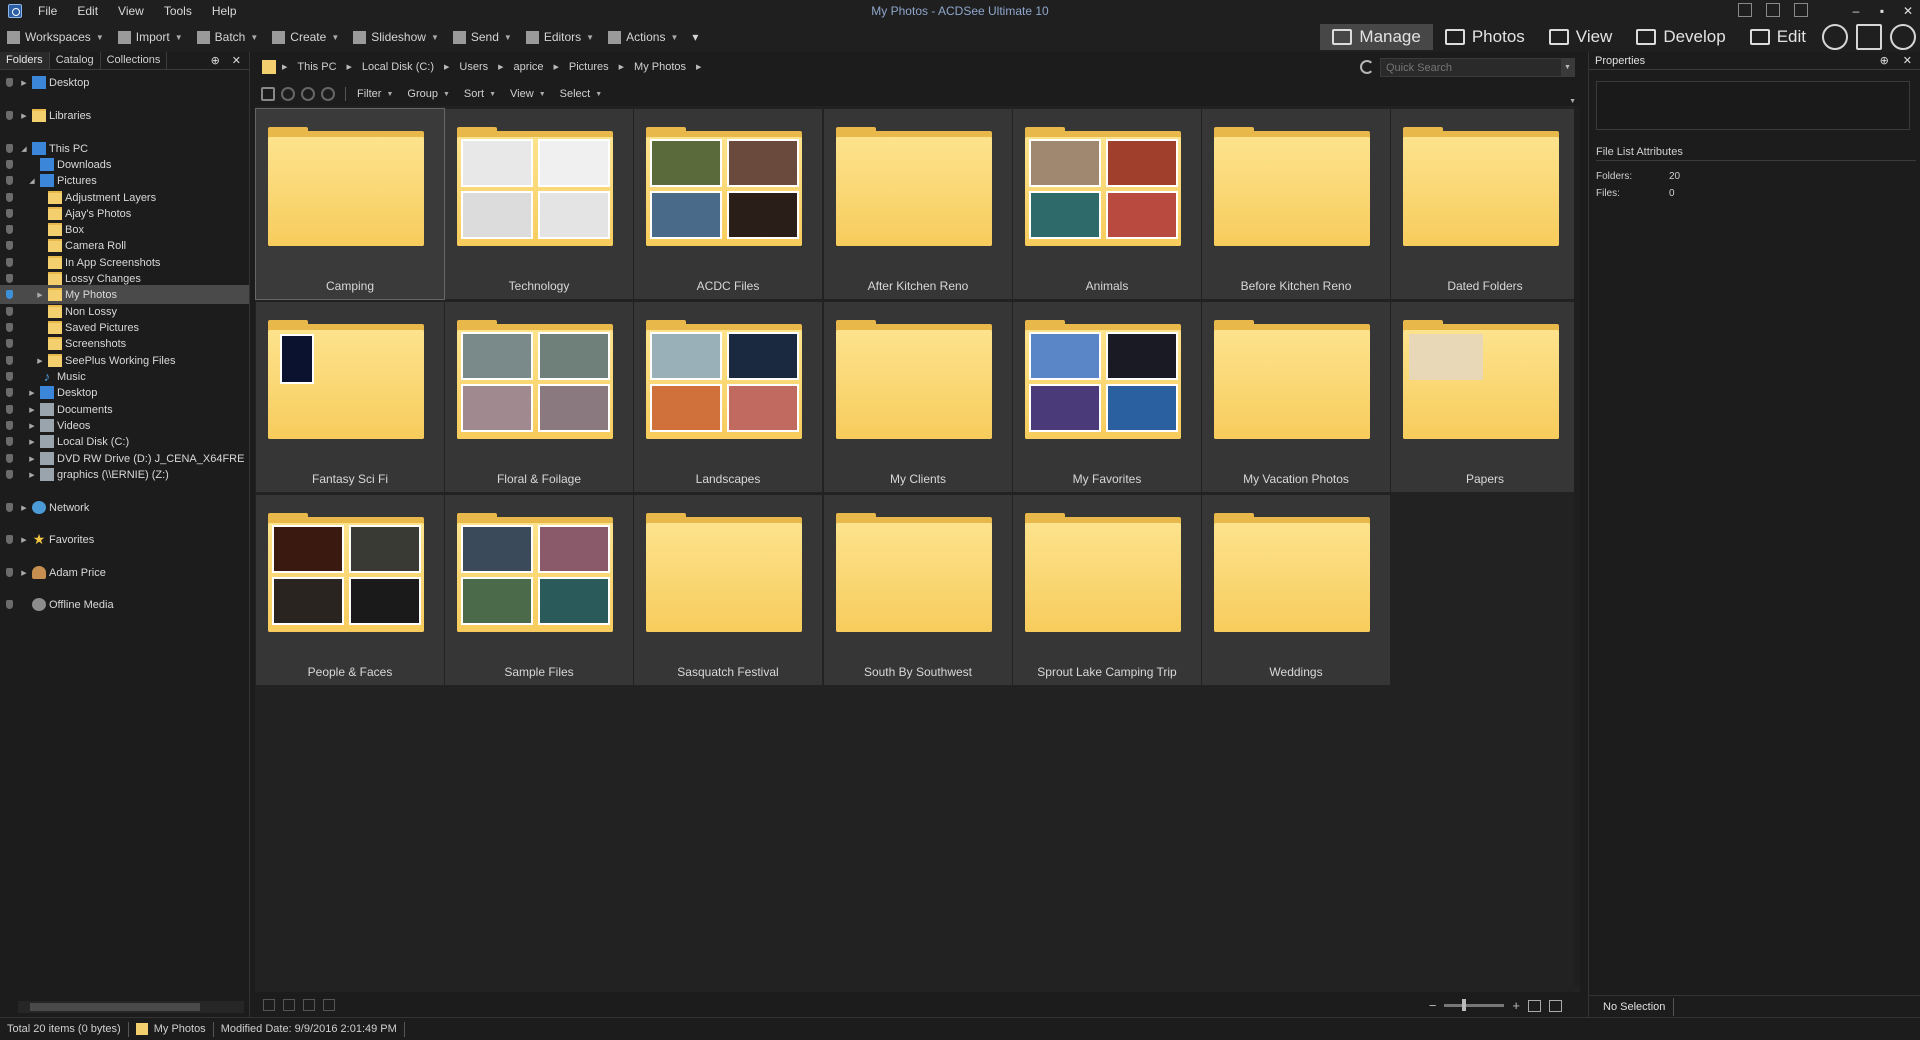  What do you see at coordinates (660, 67) in the screenshot?
I see `breadcrumb-my-photos: My Photos` at bounding box center [660, 67].